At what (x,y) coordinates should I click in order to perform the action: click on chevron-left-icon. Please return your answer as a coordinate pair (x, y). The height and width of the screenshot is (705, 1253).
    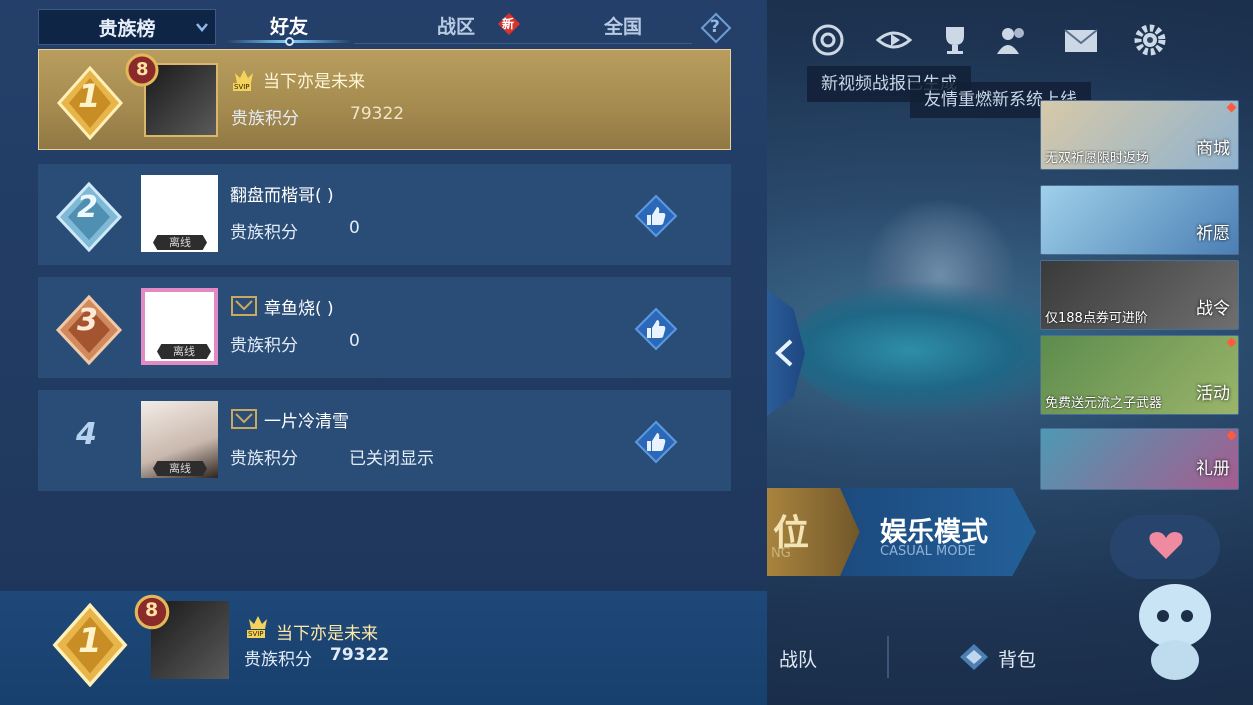
    Looking at the image, I should click on (784, 353).